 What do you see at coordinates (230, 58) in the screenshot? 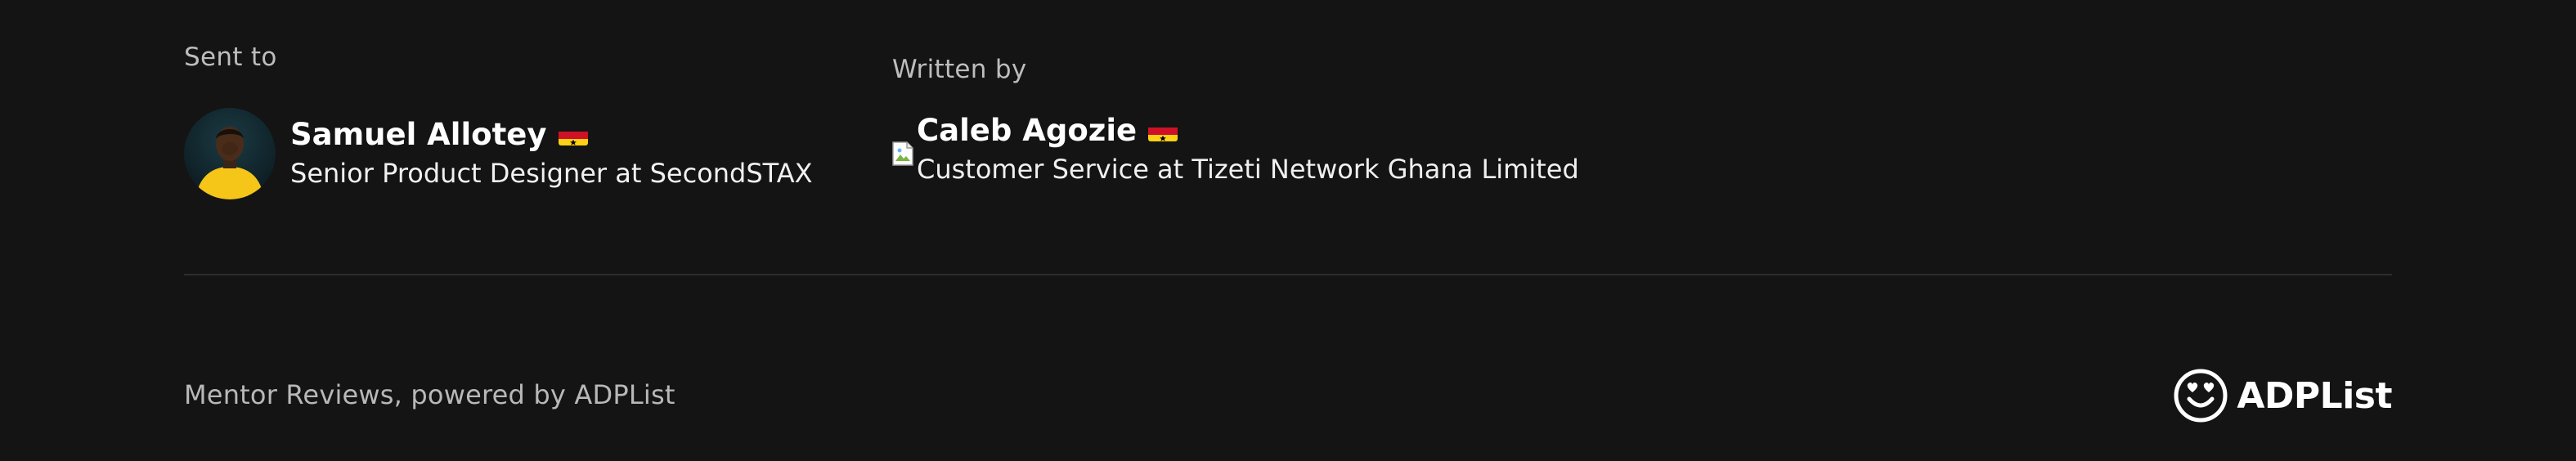
I see `sent-to-heading: Sent to` at bounding box center [230, 58].